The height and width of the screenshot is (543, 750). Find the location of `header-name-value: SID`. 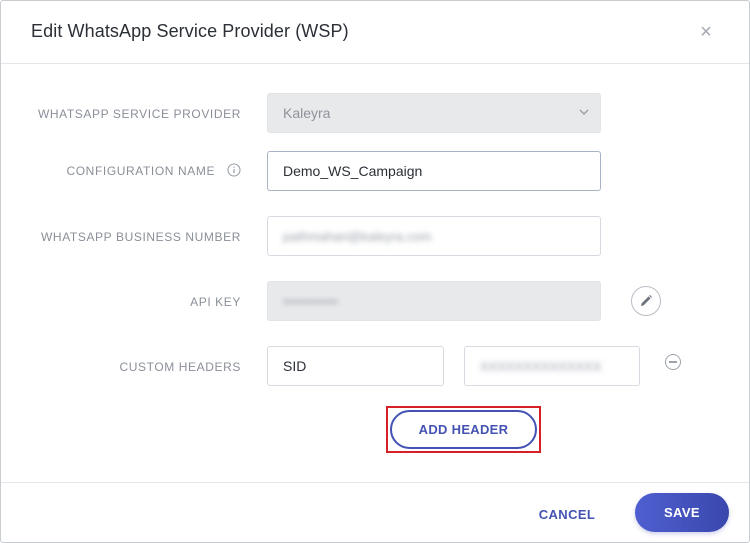

header-name-value: SID is located at coordinates (295, 366).